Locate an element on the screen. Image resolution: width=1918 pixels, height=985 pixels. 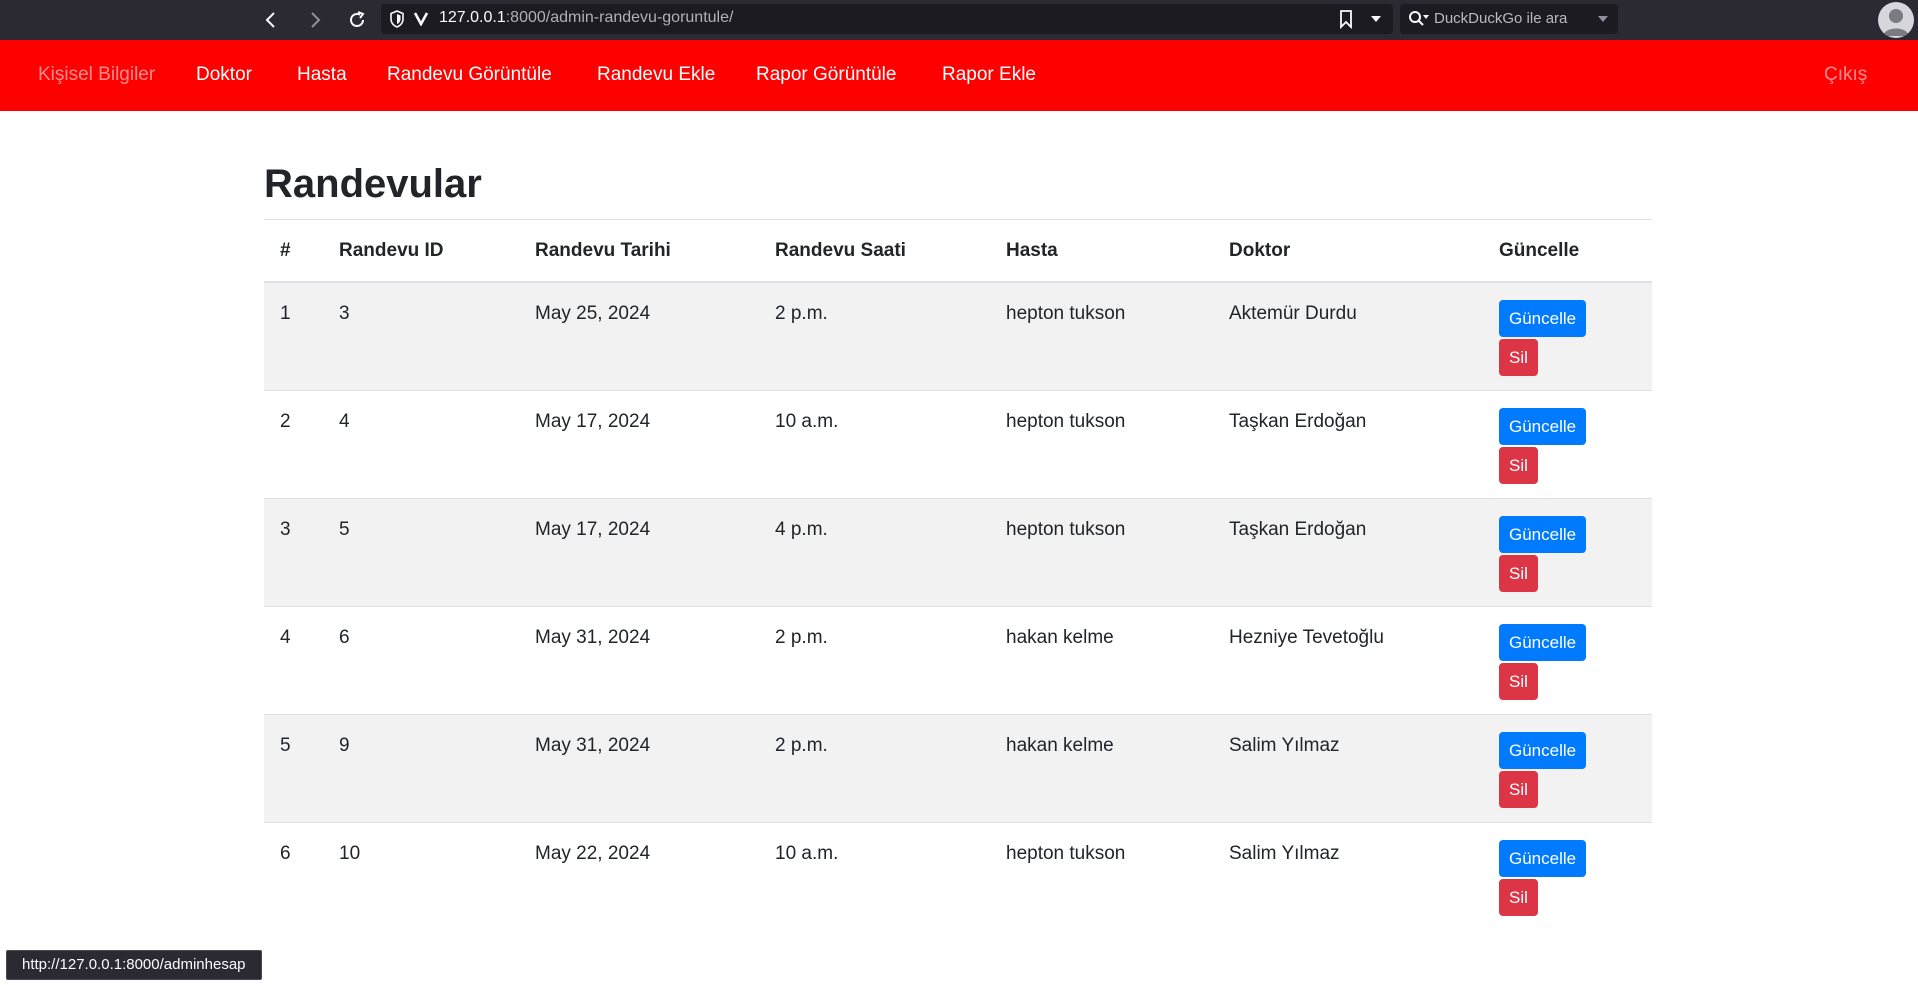
cell-no: 1 is located at coordinates (293, 335).